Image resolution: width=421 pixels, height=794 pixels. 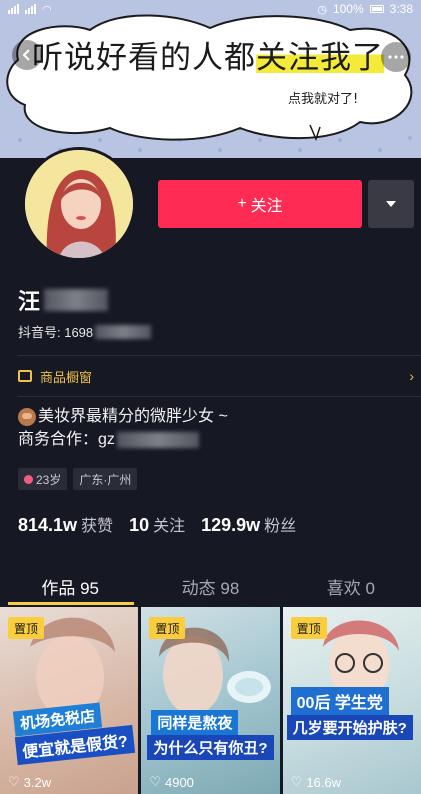 I want to click on id-redaction, so click(x=123, y=331).